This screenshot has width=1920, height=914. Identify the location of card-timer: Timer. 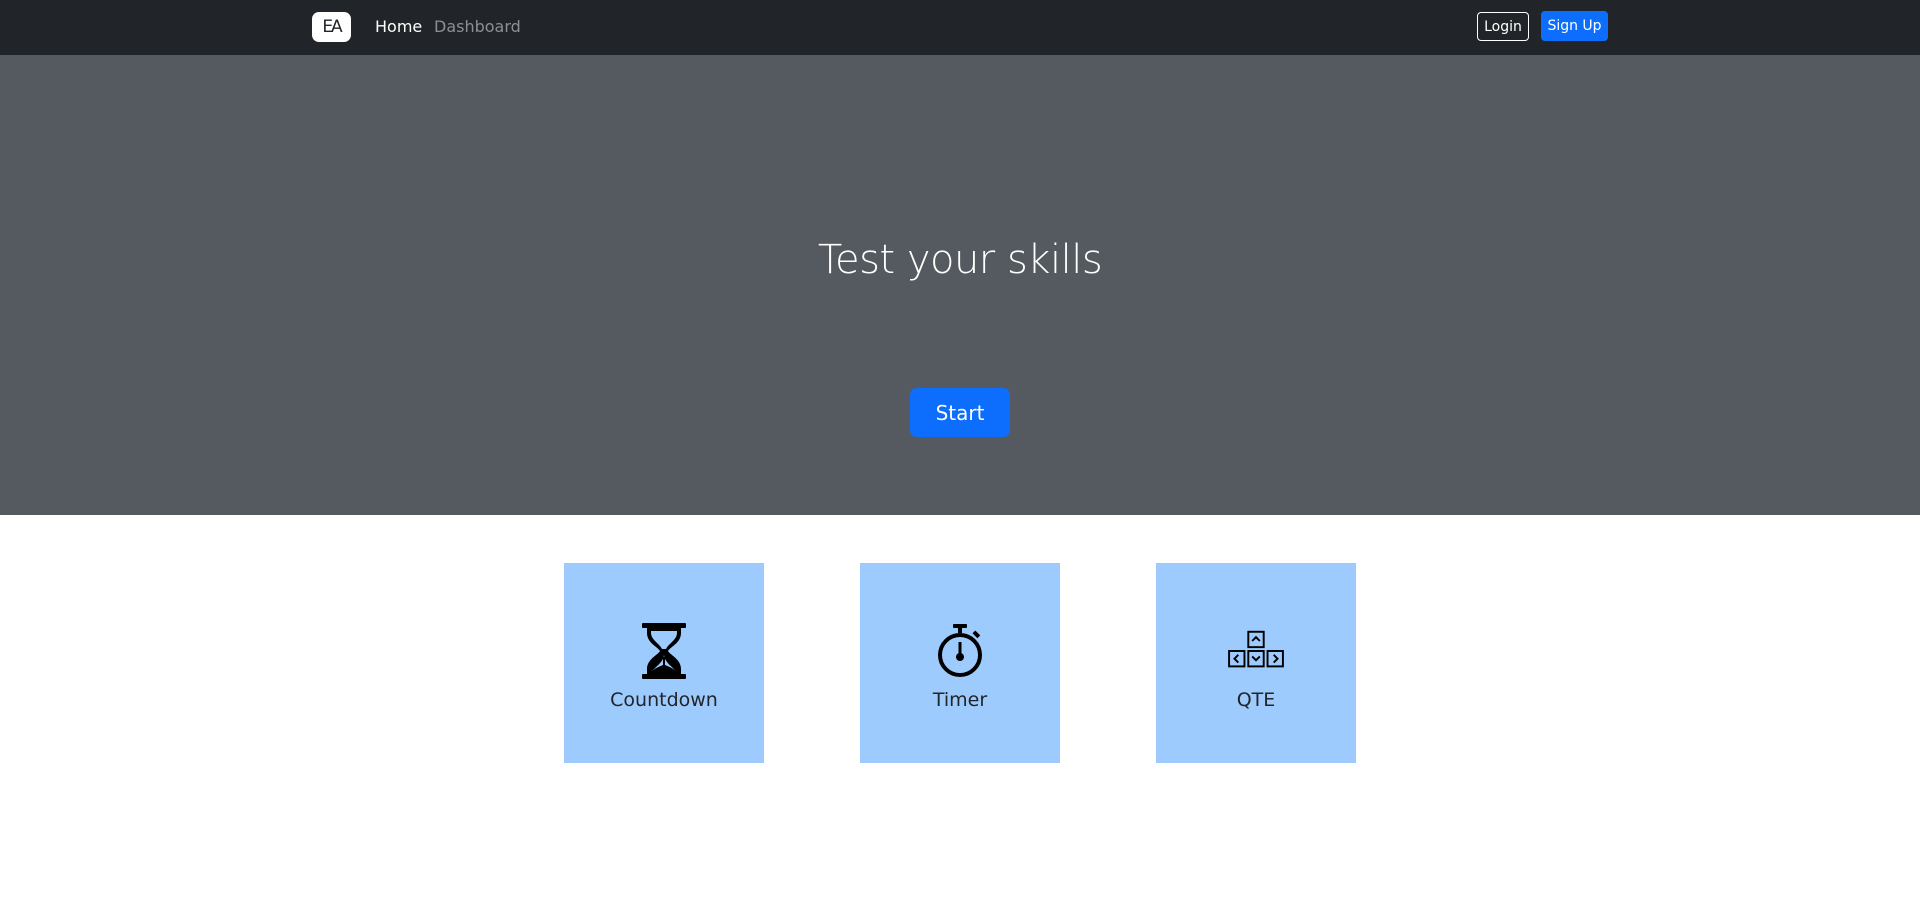
(960, 663).